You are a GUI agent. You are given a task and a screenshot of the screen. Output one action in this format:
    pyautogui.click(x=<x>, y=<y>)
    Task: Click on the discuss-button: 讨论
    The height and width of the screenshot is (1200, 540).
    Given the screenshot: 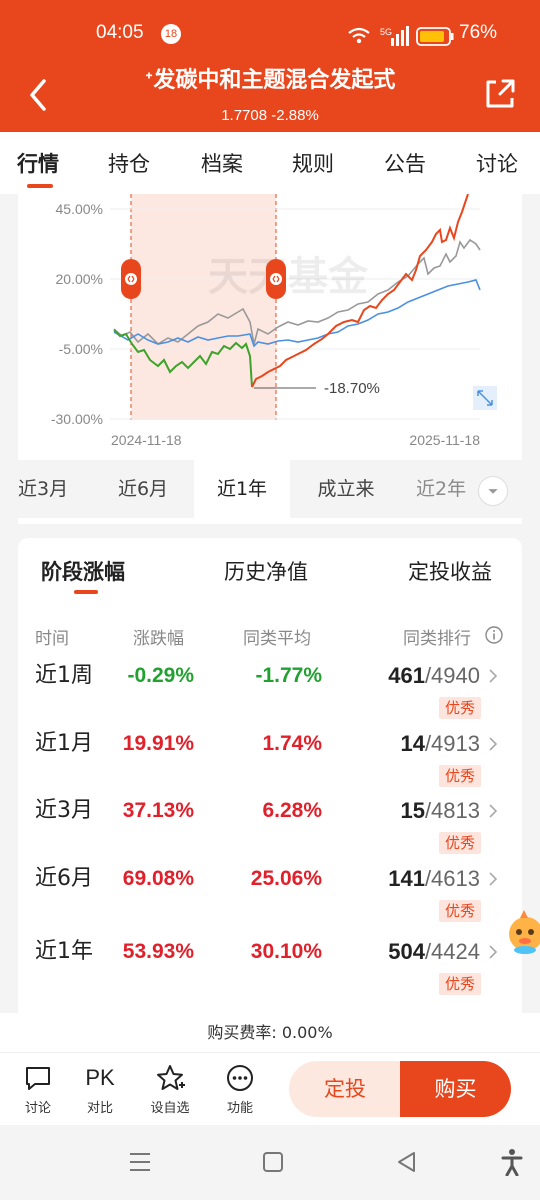 What is the action you would take?
    pyautogui.click(x=38, y=1089)
    